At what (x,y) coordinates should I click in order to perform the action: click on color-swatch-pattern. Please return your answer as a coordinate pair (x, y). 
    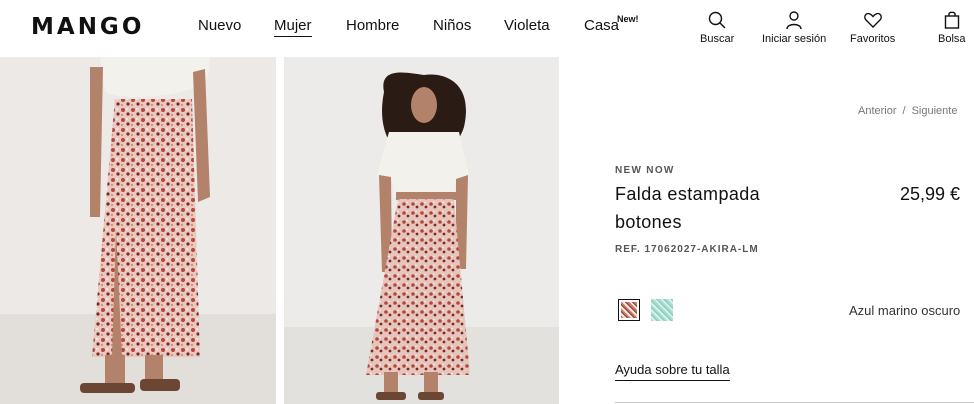
    Looking at the image, I should click on (629, 310).